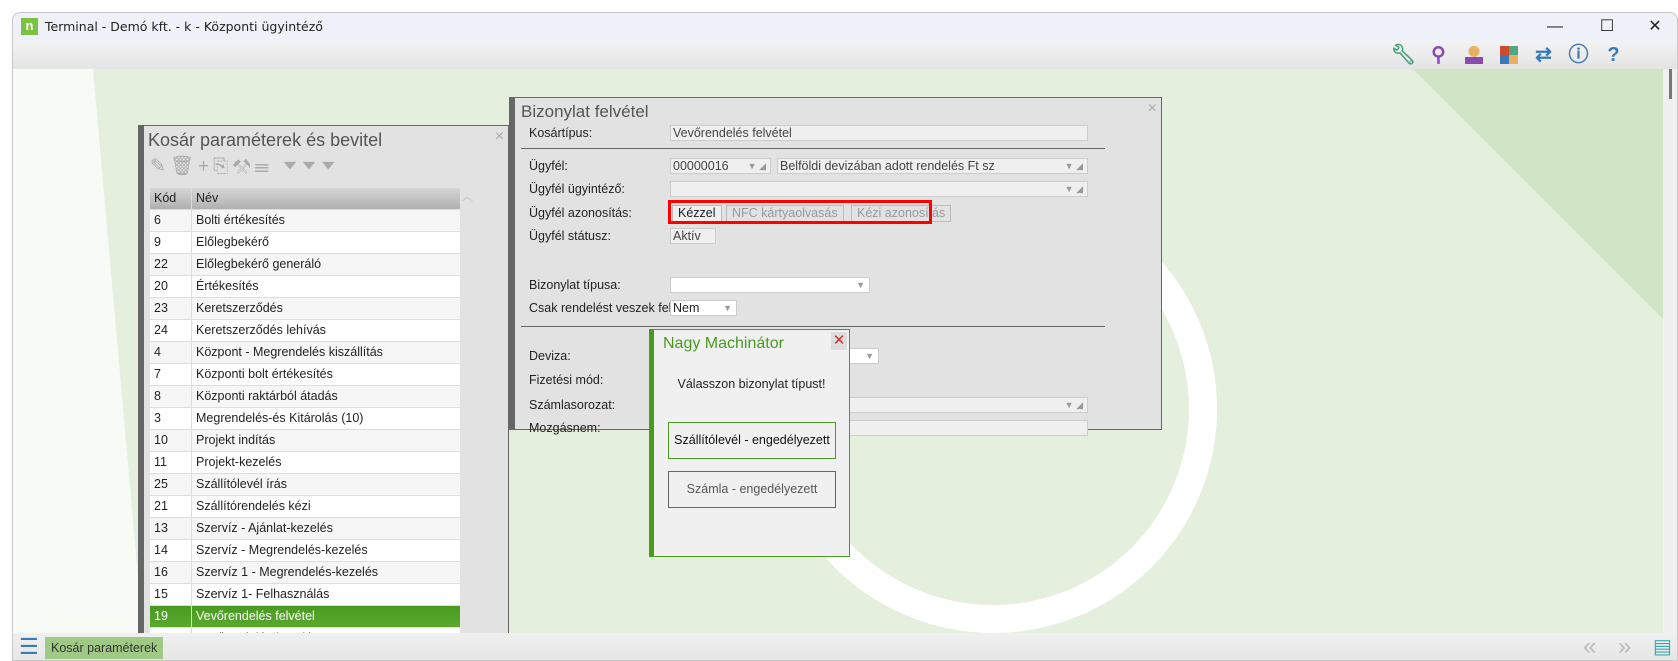  Describe the element at coordinates (240, 220) in the screenshot. I see `cell-nev: Bolti értékesítés` at that location.